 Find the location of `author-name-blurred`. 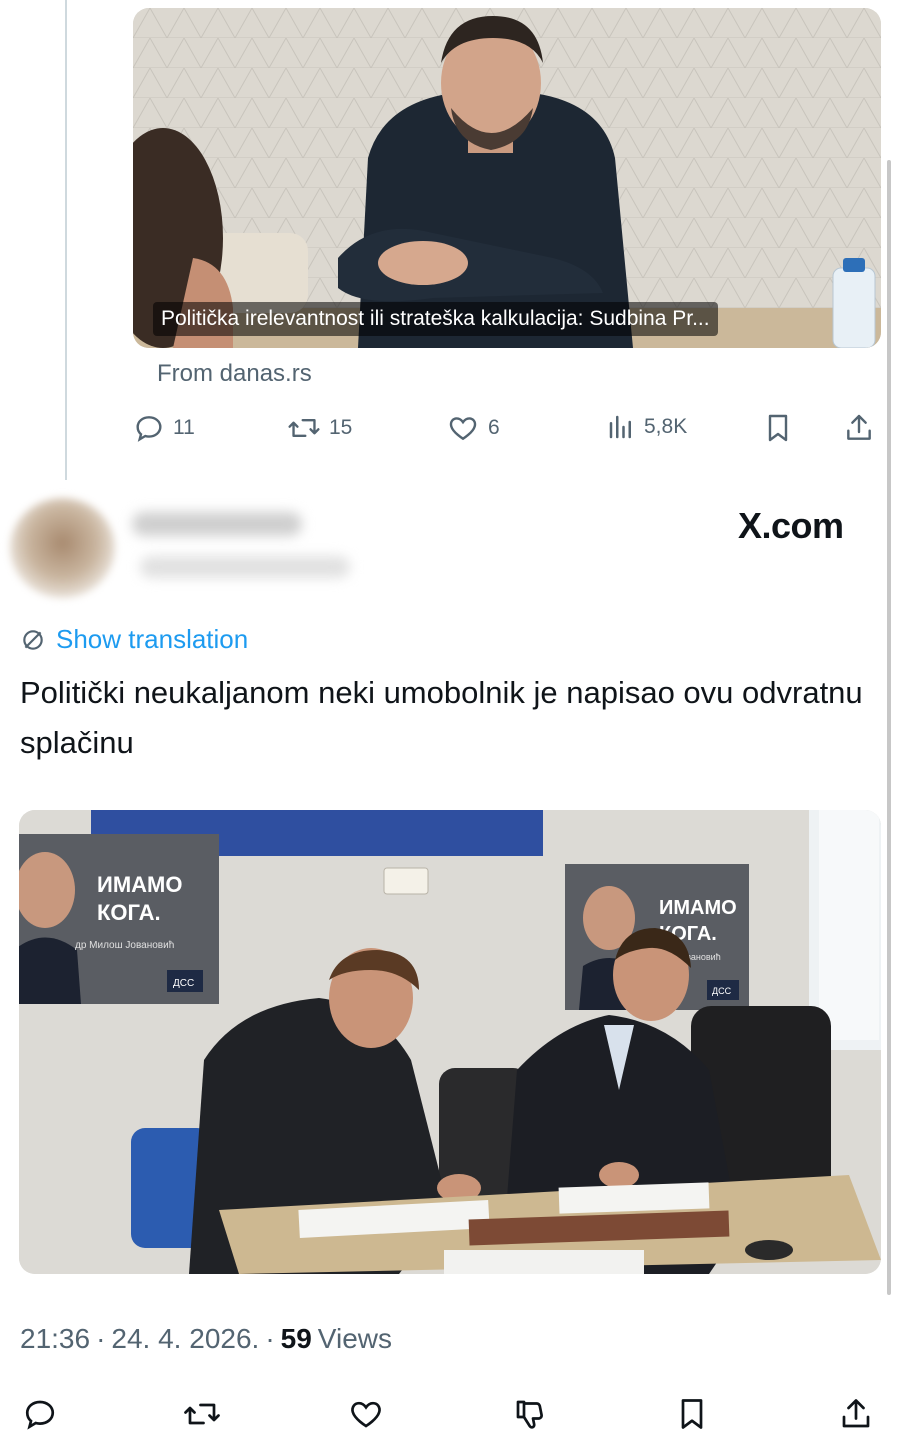

author-name-blurred is located at coordinates (217, 524).